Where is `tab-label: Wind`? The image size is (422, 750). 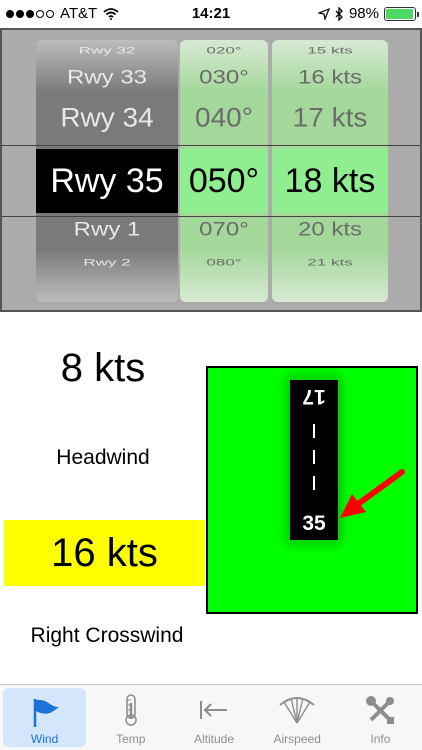
tab-label: Wind is located at coordinates (44, 739).